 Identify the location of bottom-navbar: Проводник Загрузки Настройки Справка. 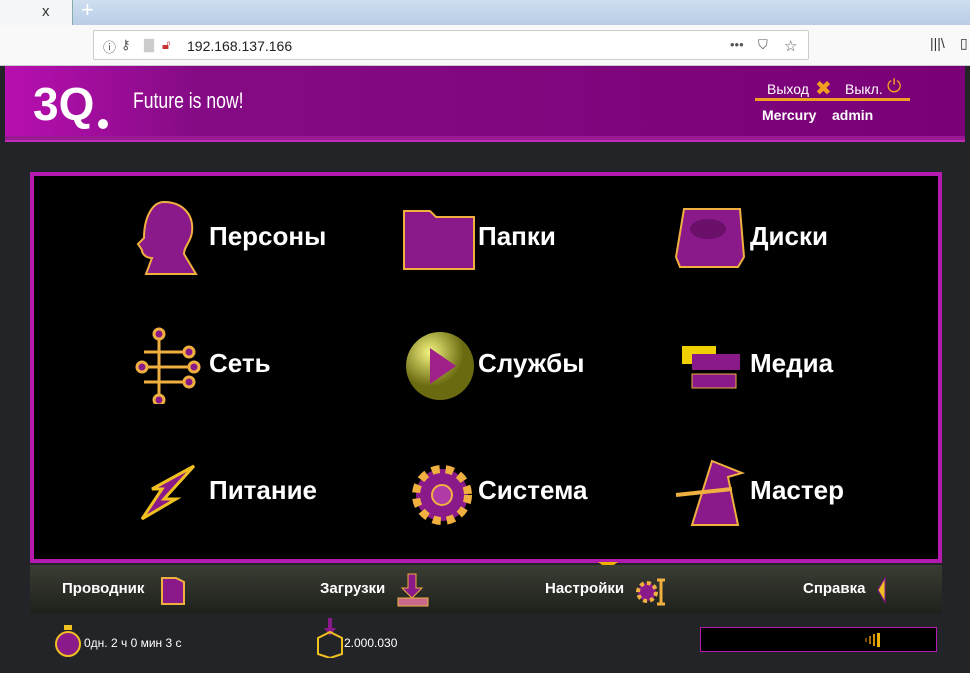
(486, 589).